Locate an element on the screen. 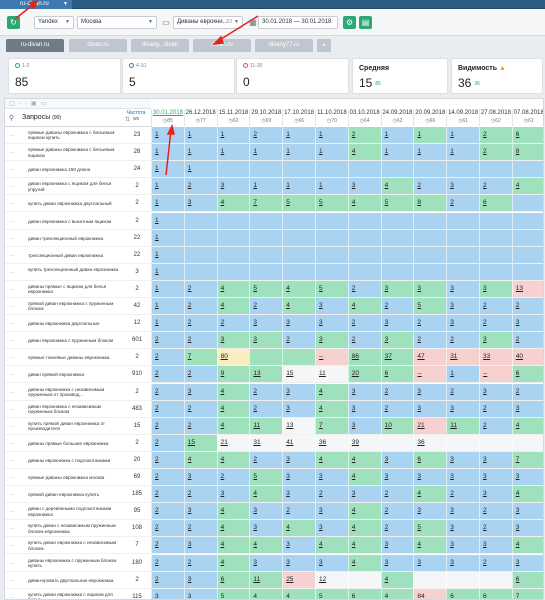 The image size is (545, 600). position-cell: 13 is located at coordinates (527, 288).